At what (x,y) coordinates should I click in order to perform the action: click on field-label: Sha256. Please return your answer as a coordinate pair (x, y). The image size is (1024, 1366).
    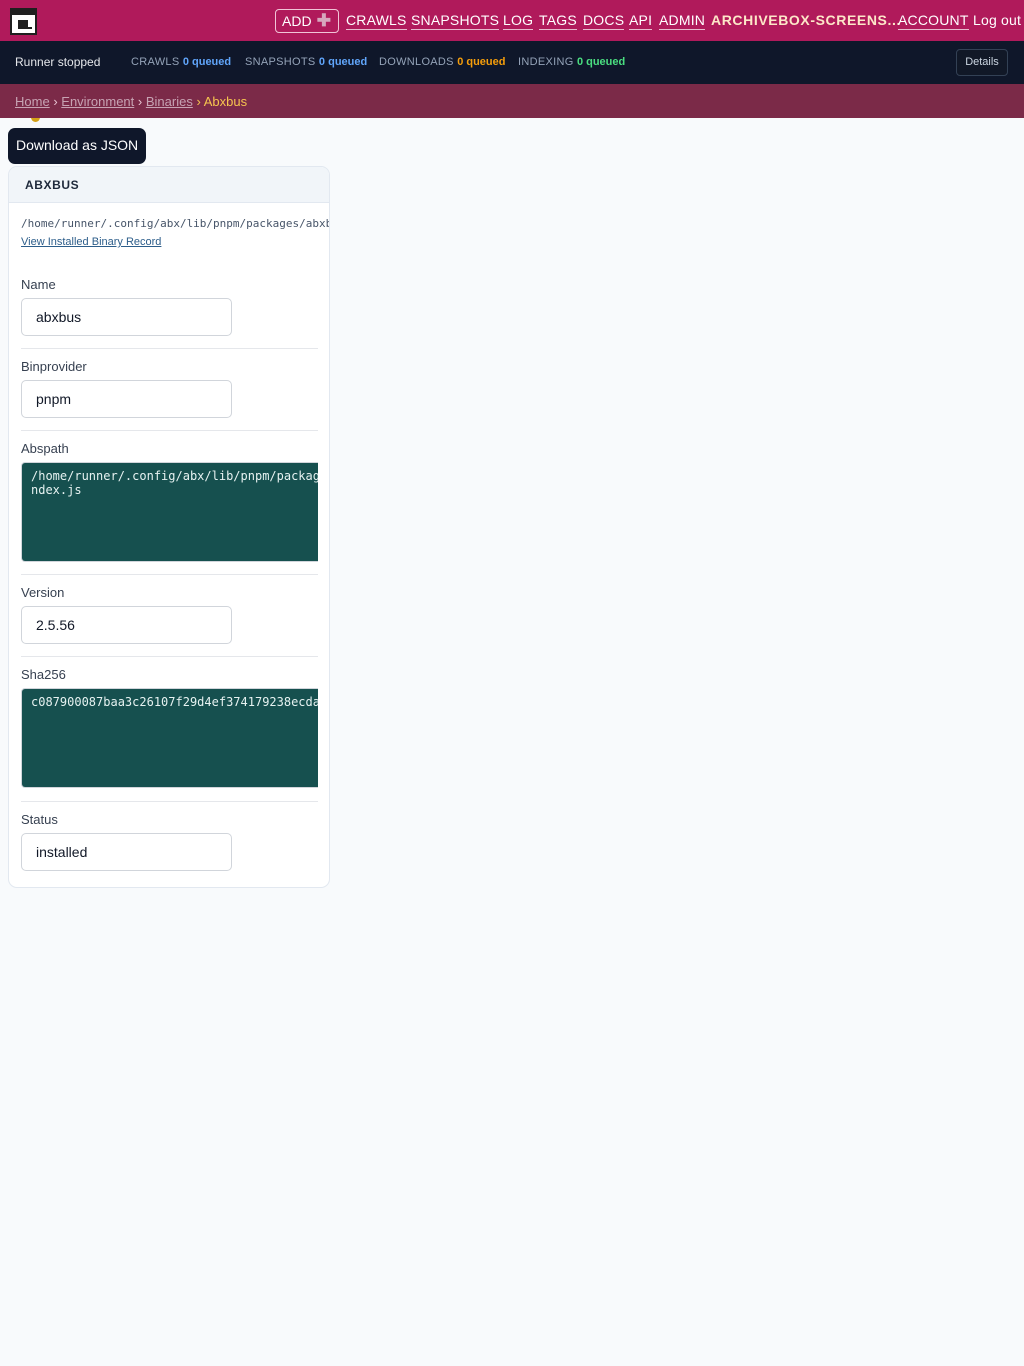
    Looking at the image, I should click on (43, 674).